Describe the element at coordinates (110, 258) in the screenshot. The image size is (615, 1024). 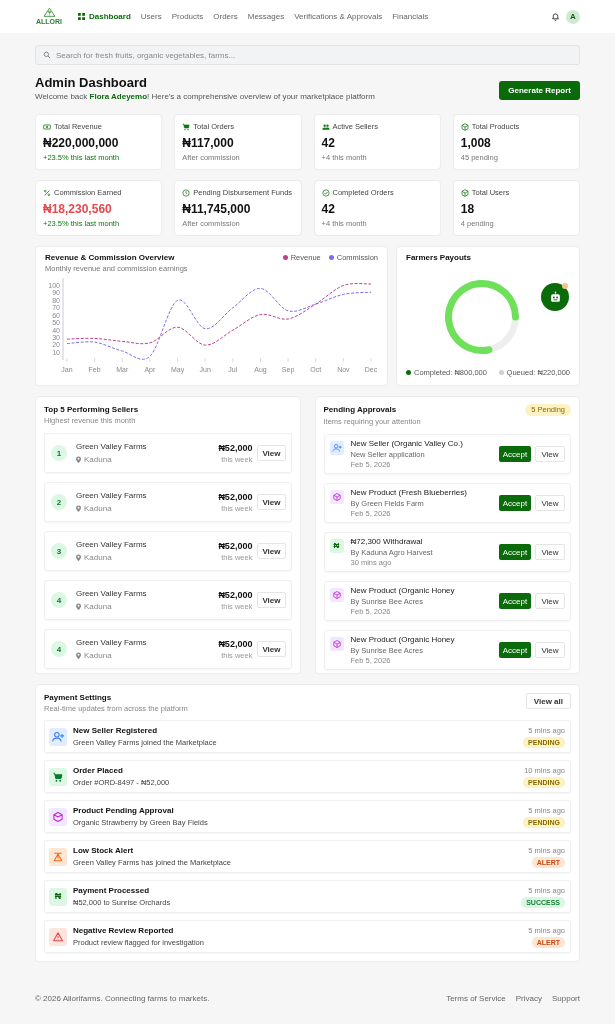
I see `chart-title: Revenue & Commission Overview` at that location.